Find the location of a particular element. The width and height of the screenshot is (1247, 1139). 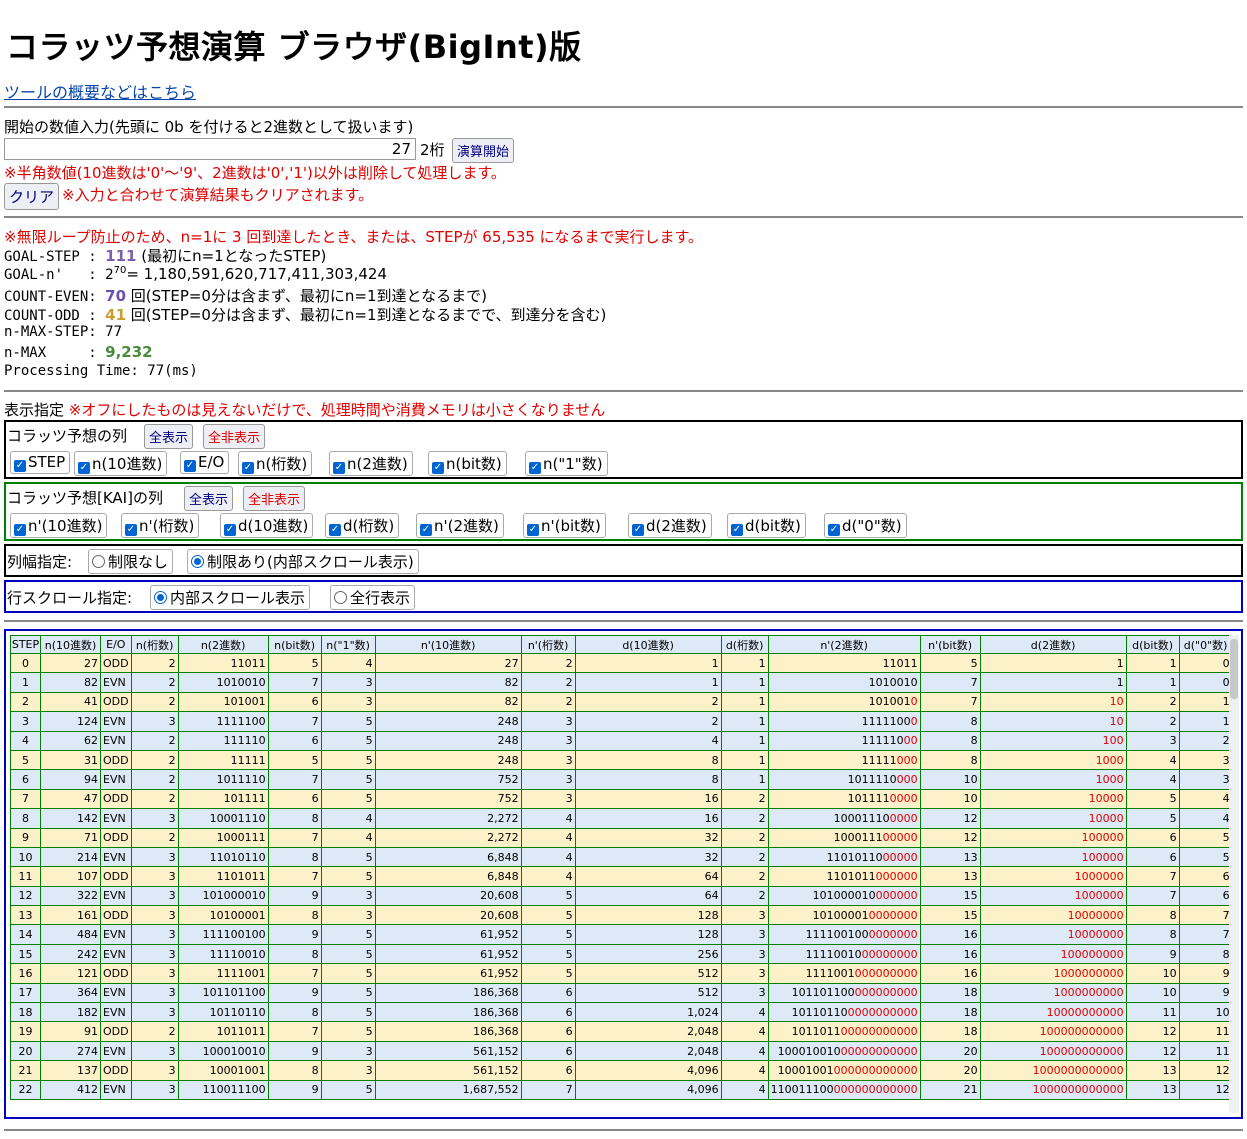

row-scroll-all: 全行表示 is located at coordinates (373, 597).